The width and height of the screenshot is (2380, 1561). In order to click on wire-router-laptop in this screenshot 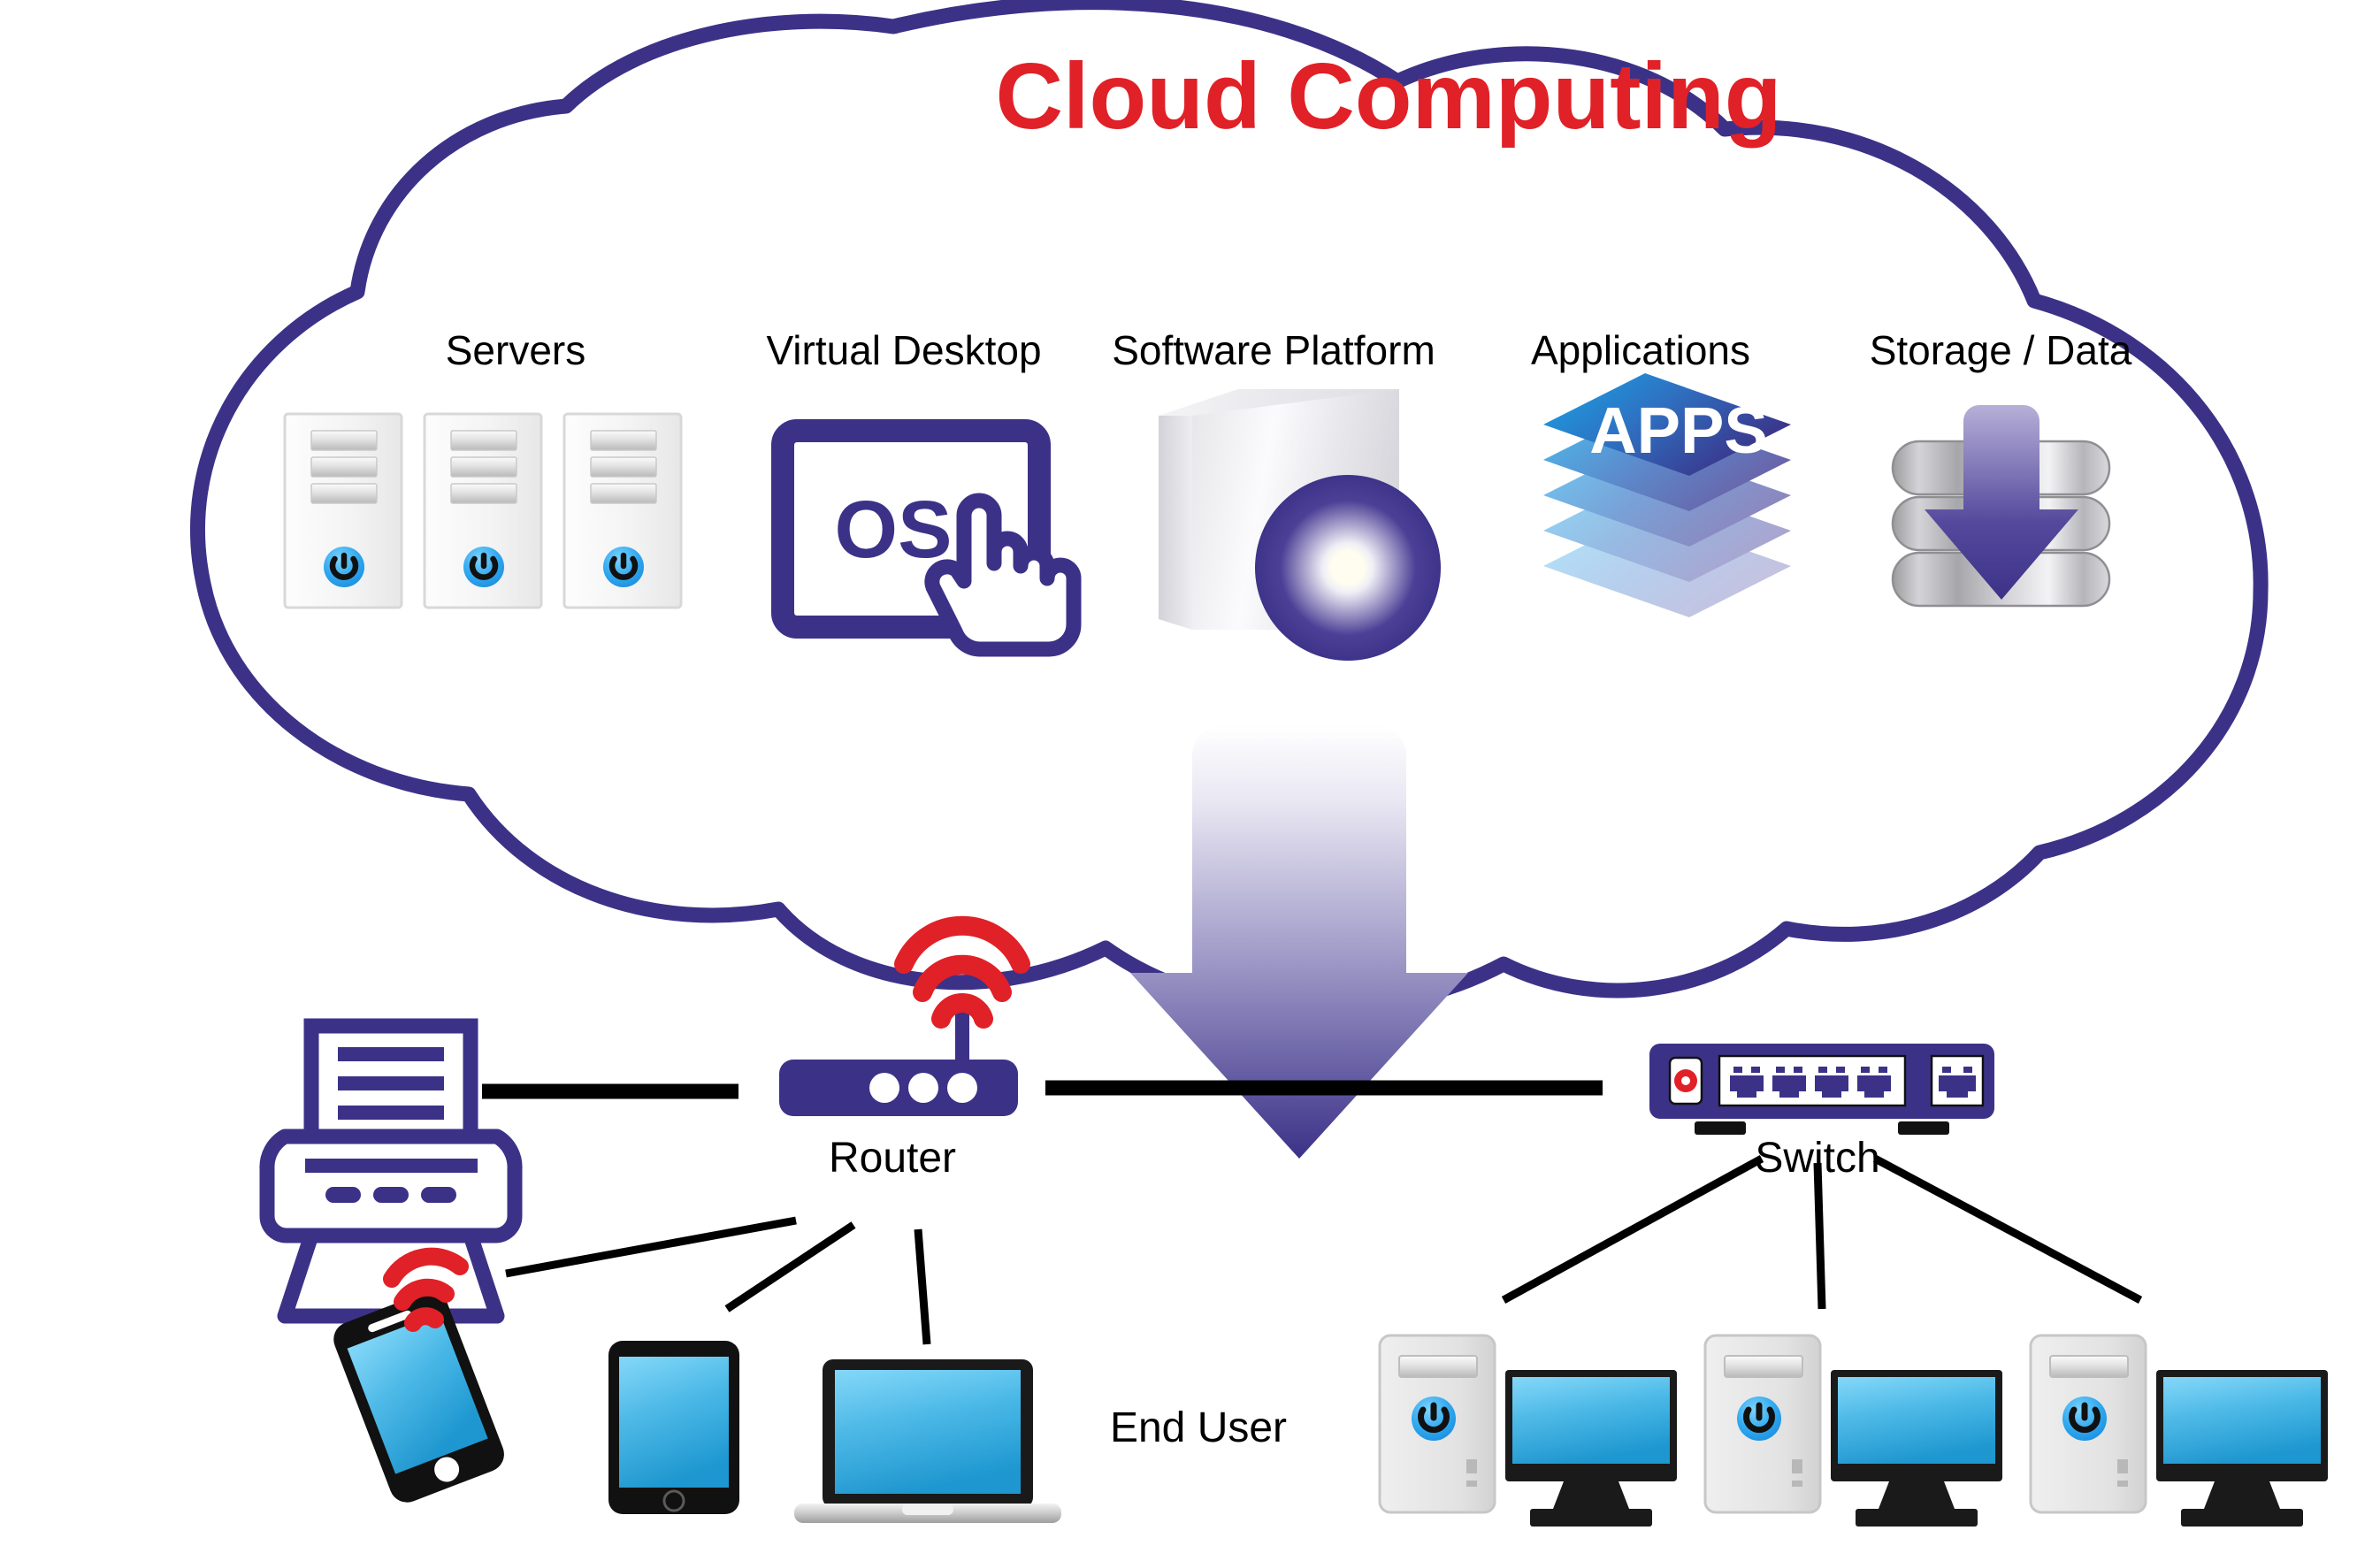, I will do `click(922, 1286)`.